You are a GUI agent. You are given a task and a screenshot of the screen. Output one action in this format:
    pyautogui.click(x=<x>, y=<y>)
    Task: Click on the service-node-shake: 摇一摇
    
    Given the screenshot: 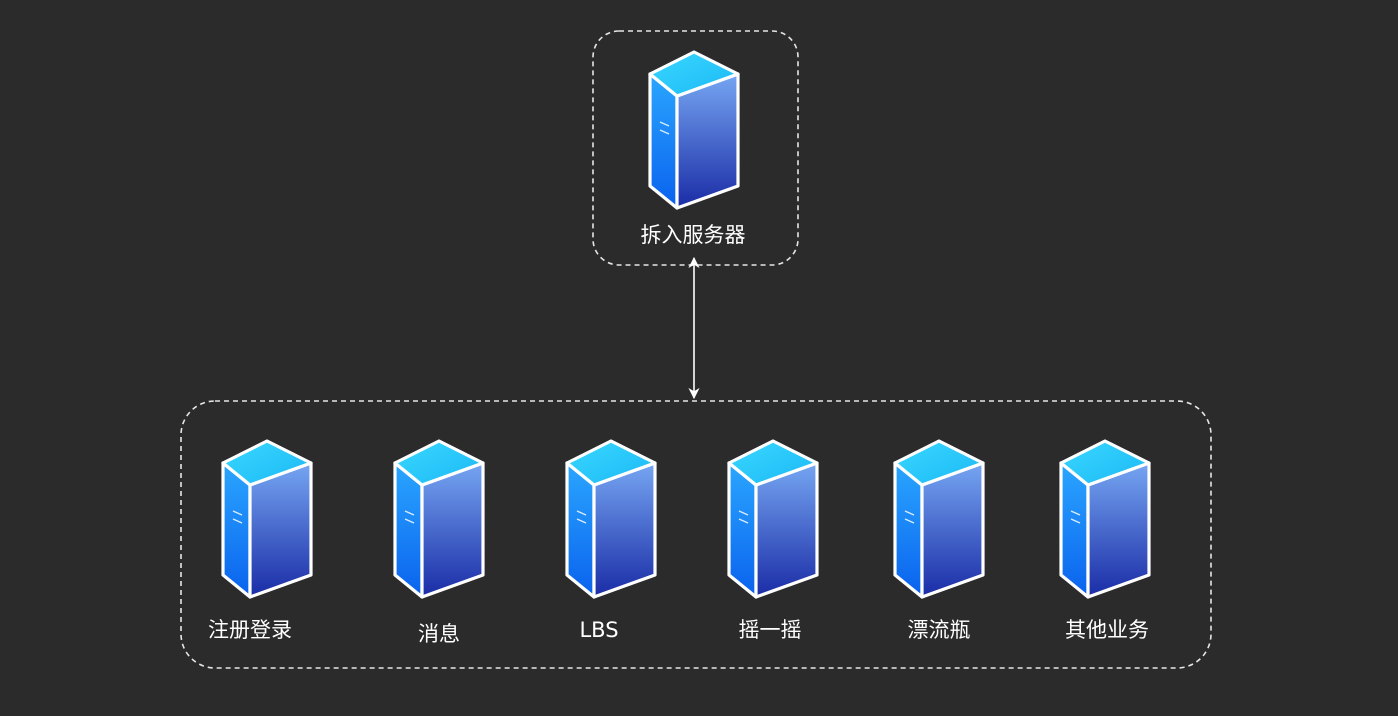 What is the action you would take?
    pyautogui.click(x=773, y=540)
    